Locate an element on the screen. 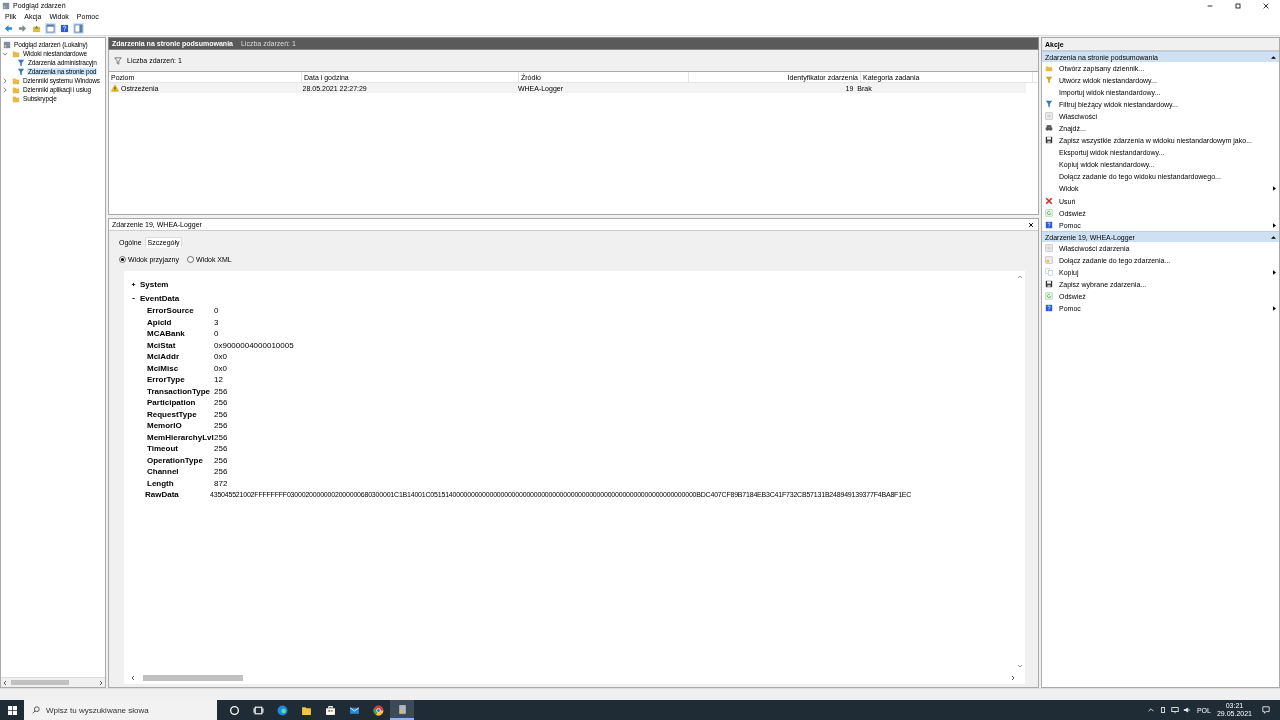  app-icon is located at coordinates (6, 5).